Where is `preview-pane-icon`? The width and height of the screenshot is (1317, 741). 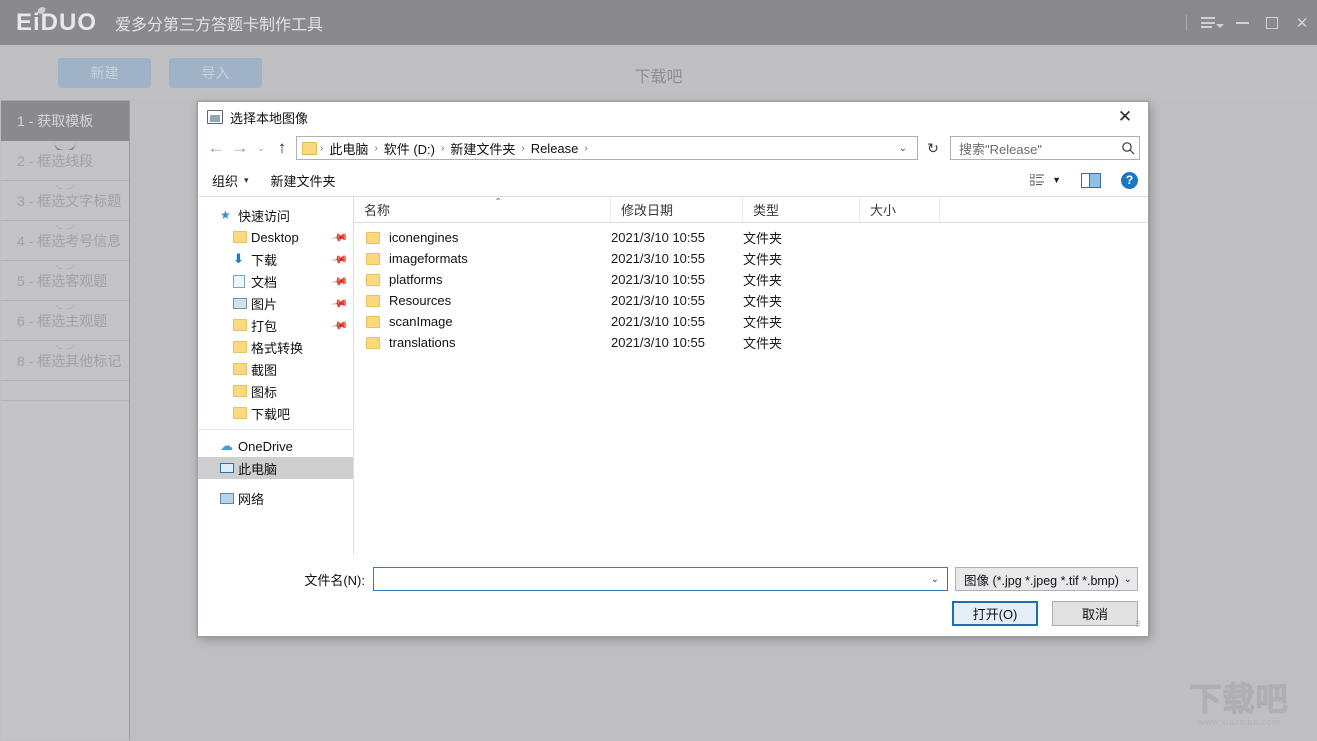 preview-pane-icon is located at coordinates (1091, 180).